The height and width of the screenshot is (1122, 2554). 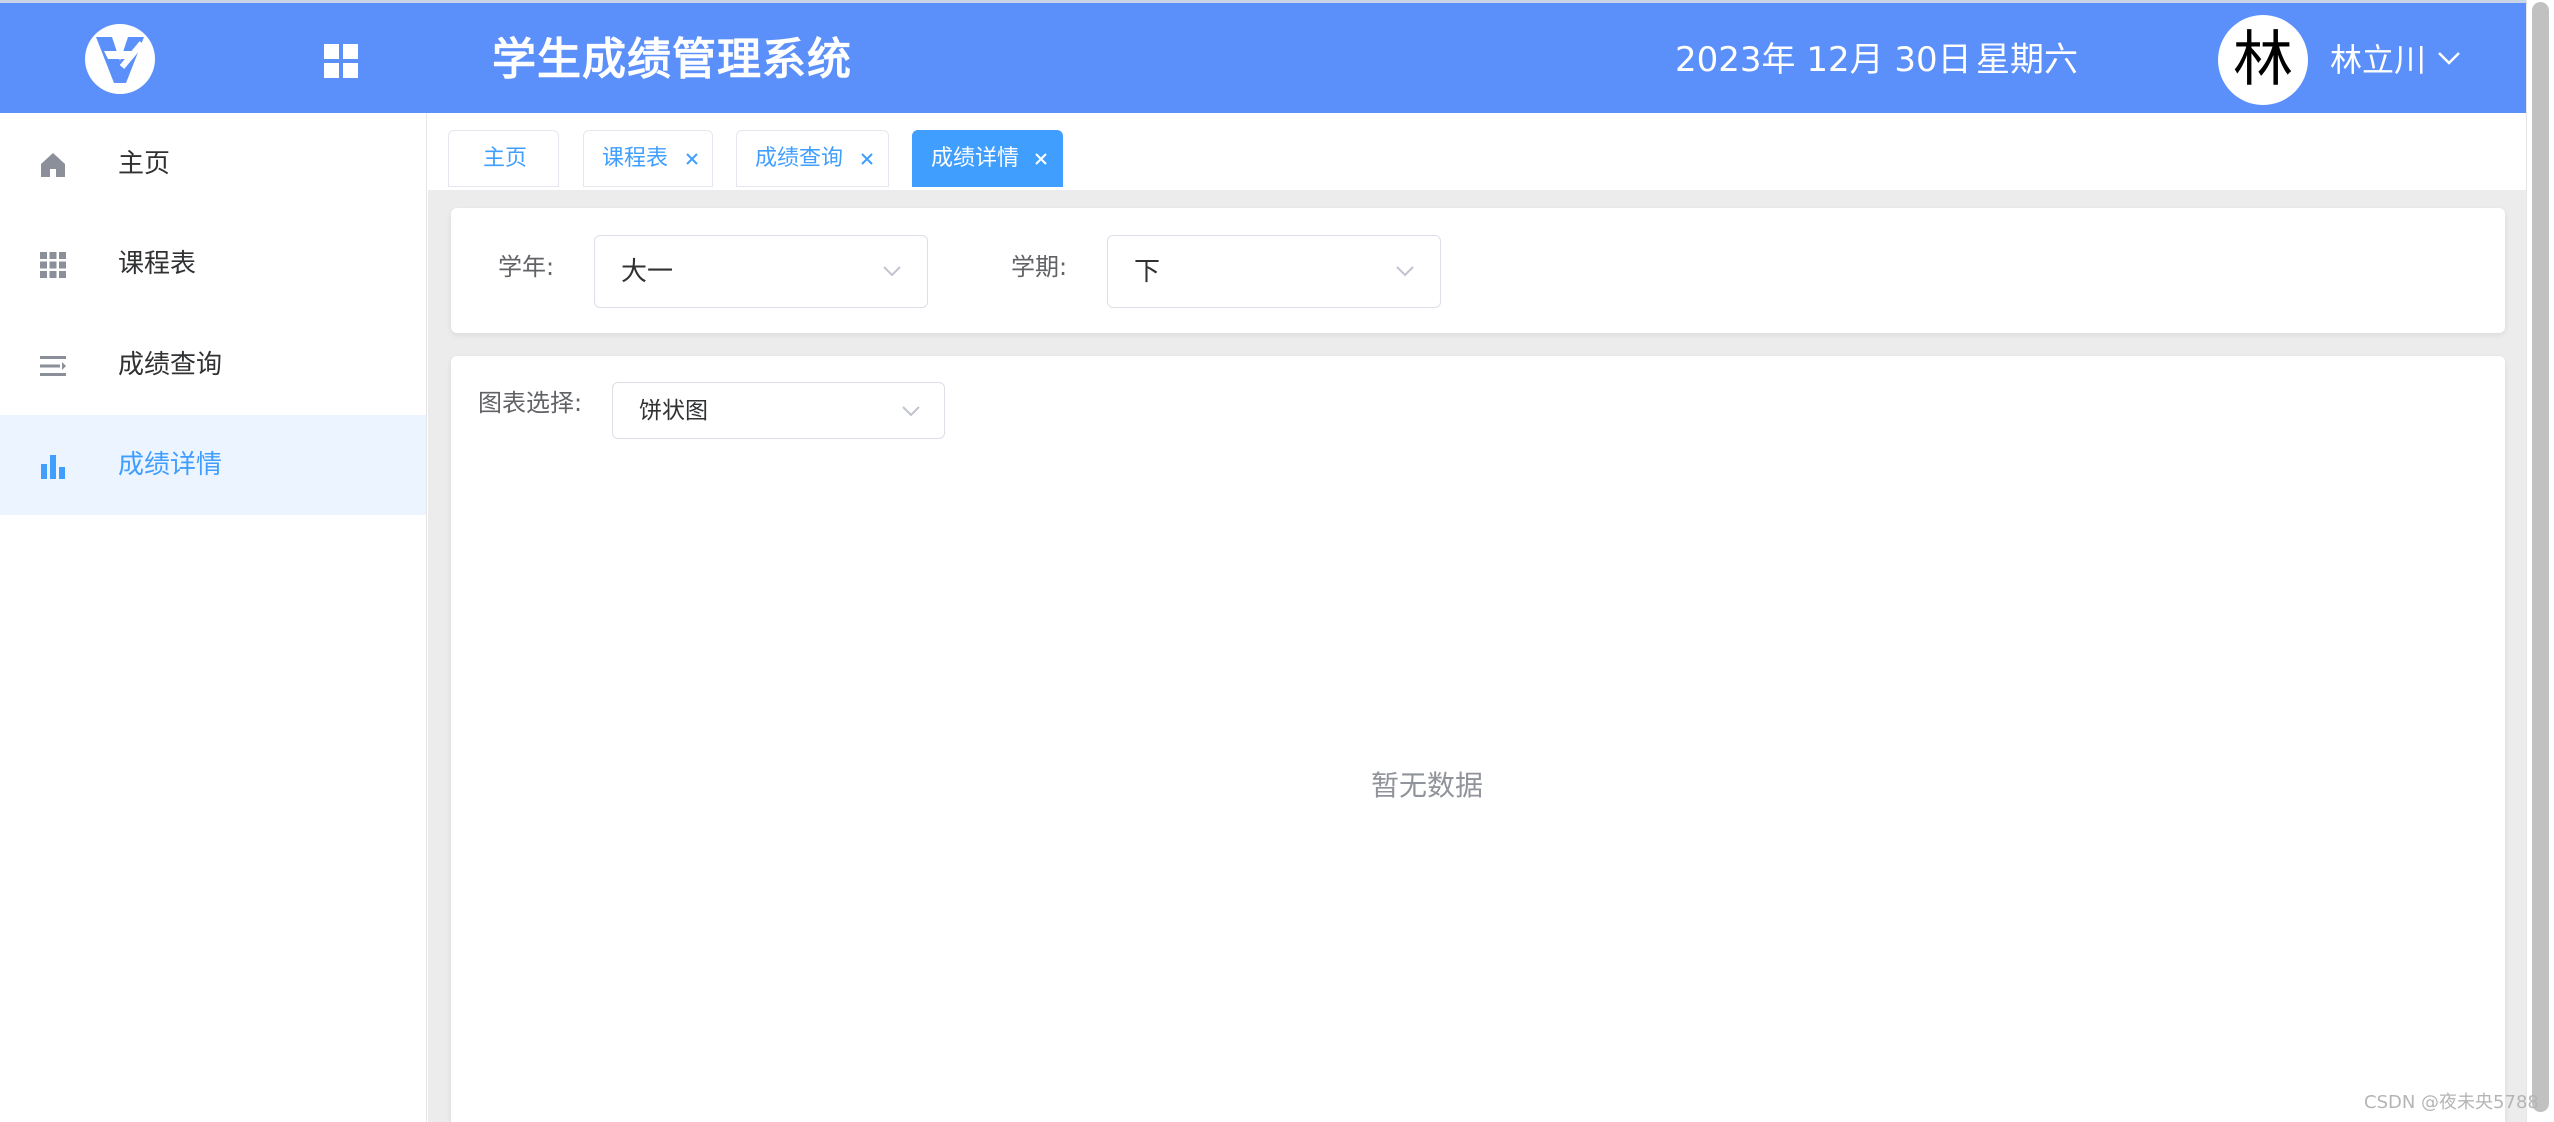 What do you see at coordinates (53, 265) in the screenshot?
I see `grid-icon` at bounding box center [53, 265].